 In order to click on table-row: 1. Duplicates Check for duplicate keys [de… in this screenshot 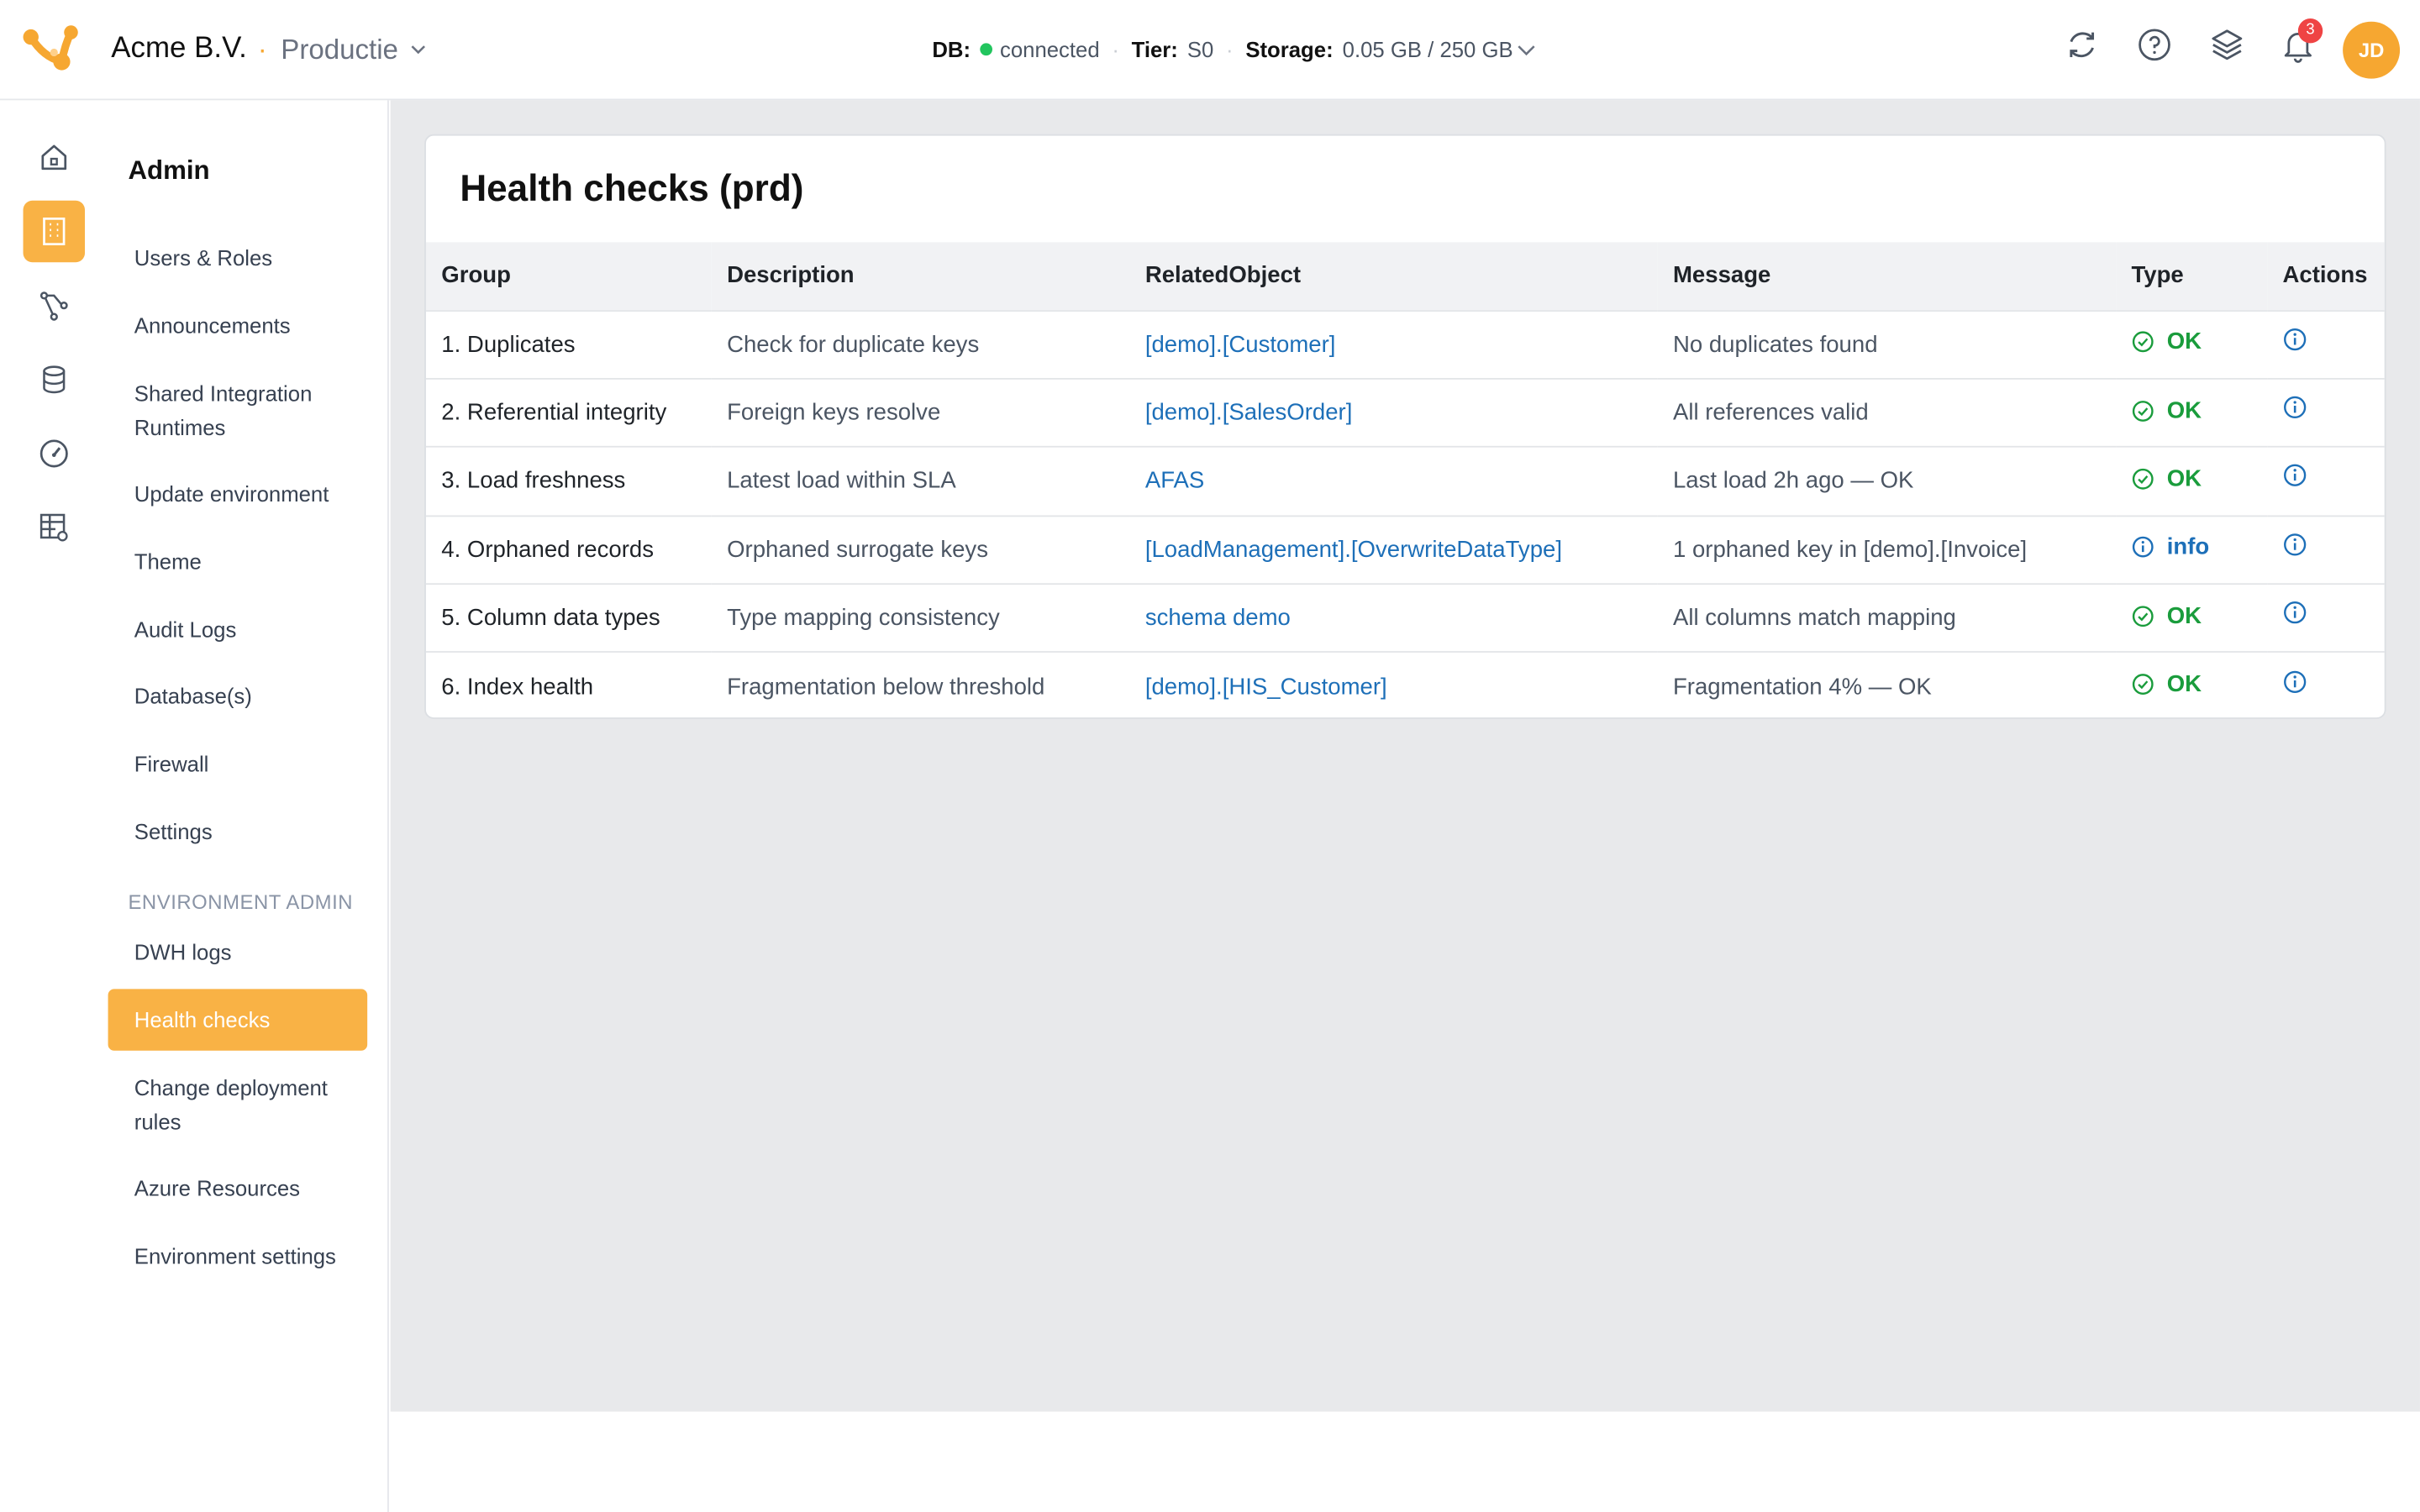, I will do `click(1405, 344)`.